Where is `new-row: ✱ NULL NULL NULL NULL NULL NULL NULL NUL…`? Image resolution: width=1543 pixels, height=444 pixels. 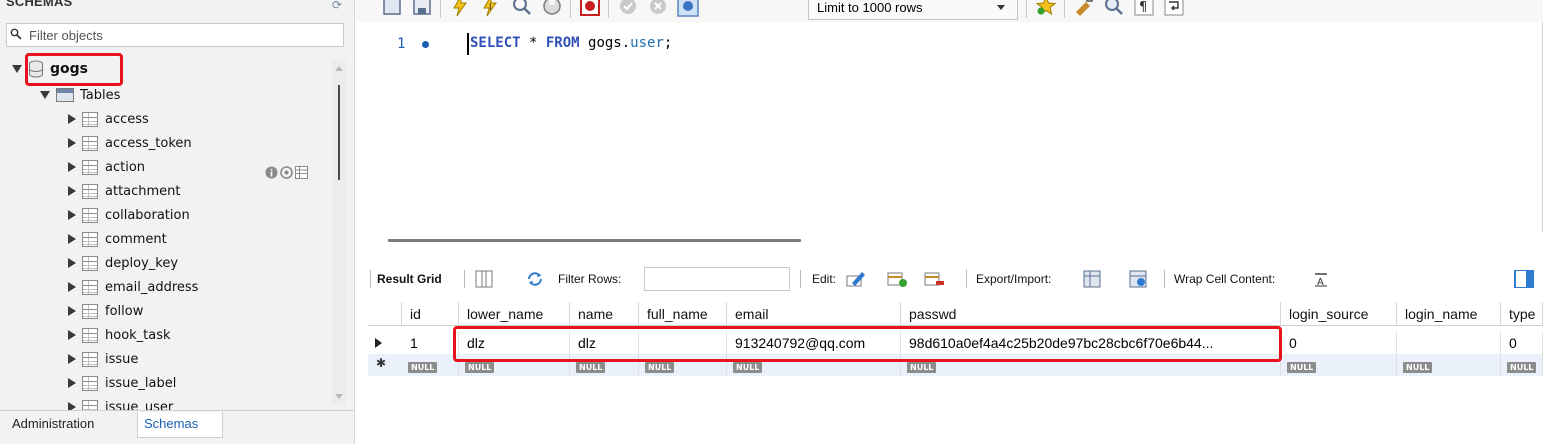 new-row: ✱ NULL NULL NULL NULL NULL NULL NULL NUL… is located at coordinates (955, 365).